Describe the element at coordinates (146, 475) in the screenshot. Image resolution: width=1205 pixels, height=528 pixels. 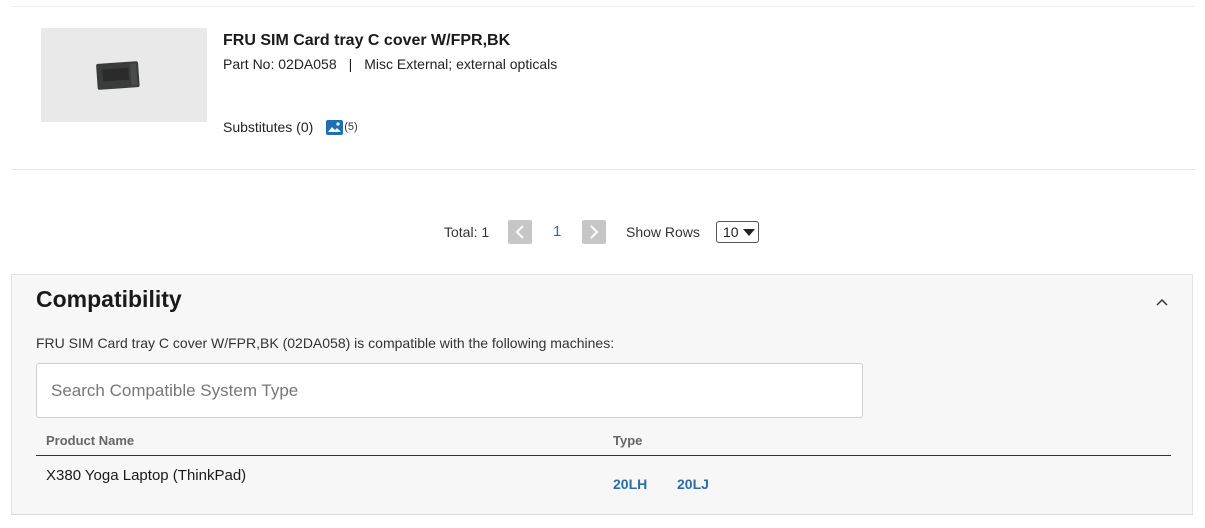
I see `row-product-name: X380 Yoga Laptop (ThinkPad)` at that location.